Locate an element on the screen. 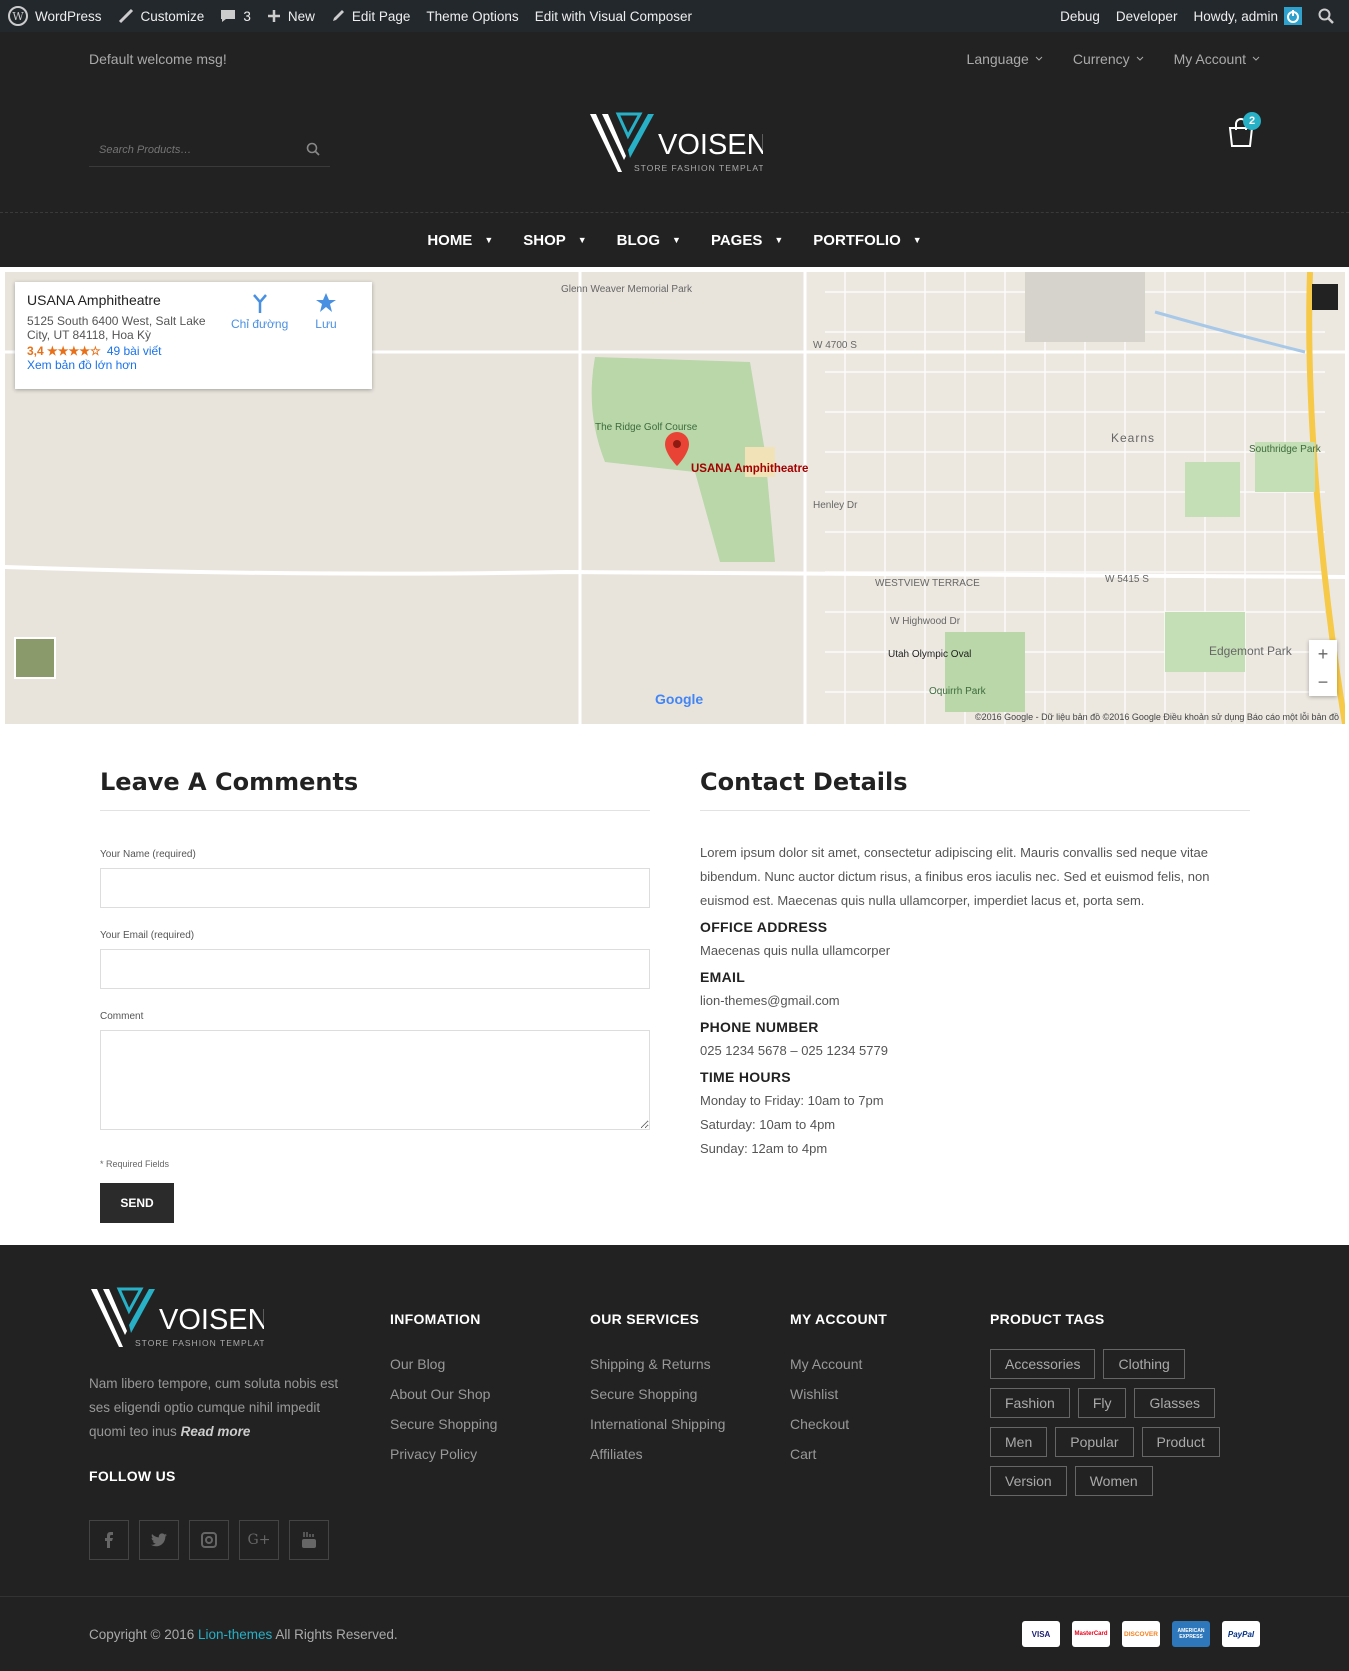  zoom-in-button: + is located at coordinates (1323, 654).